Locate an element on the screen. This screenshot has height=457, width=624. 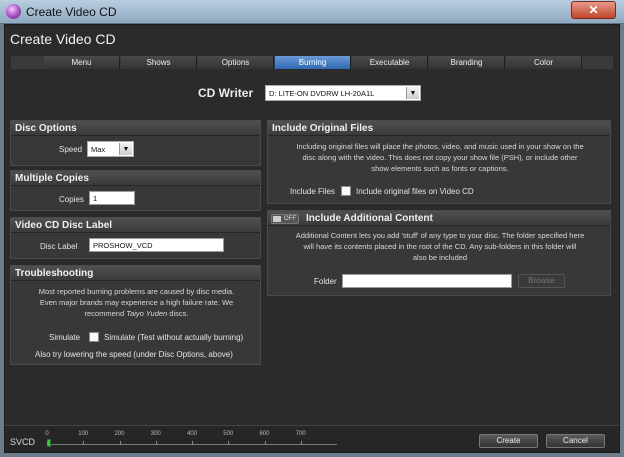
cd-writer-value: D: LITE-ON DVDRW LH-20A1L is located at coordinates (322, 93).